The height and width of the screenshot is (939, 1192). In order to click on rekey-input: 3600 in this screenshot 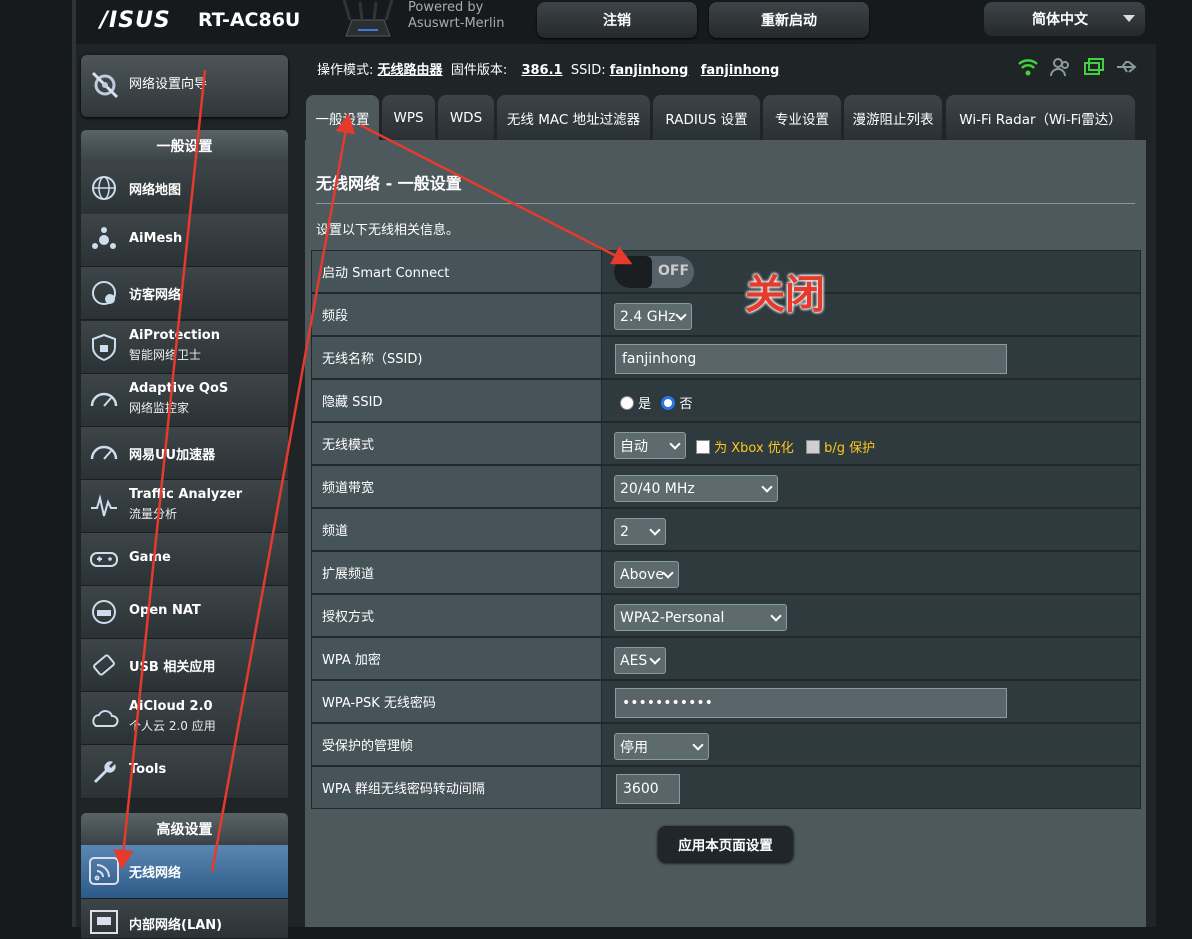, I will do `click(648, 789)`.